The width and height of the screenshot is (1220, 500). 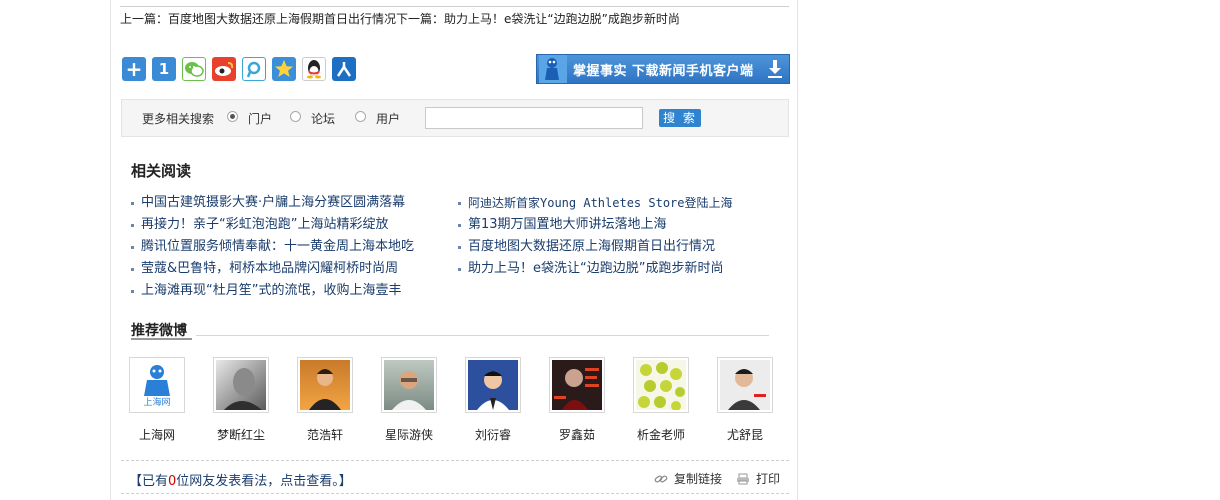 I want to click on weibo-account: 星际游侠, so click(x=423, y=400).